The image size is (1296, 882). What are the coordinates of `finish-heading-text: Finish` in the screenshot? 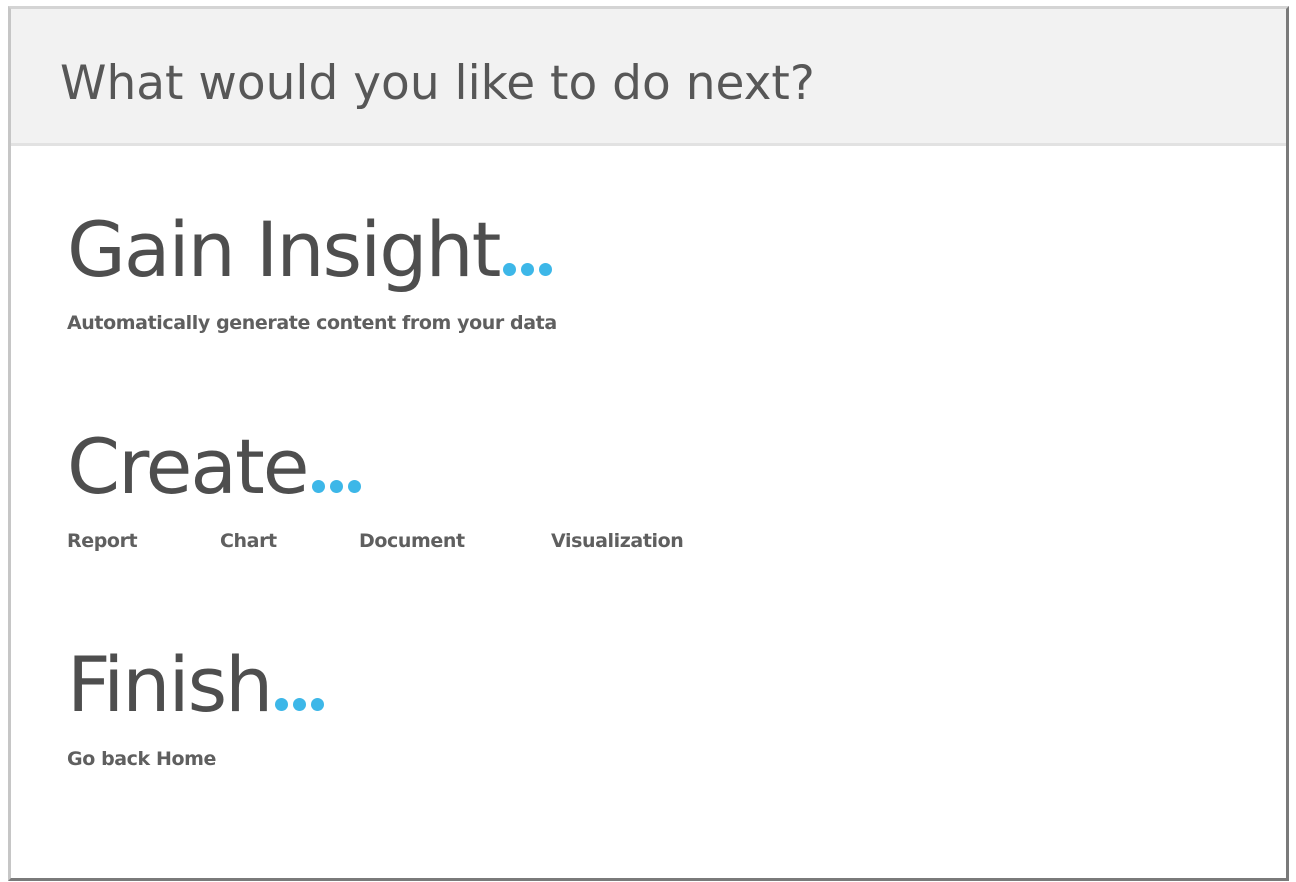 It's located at (170, 684).